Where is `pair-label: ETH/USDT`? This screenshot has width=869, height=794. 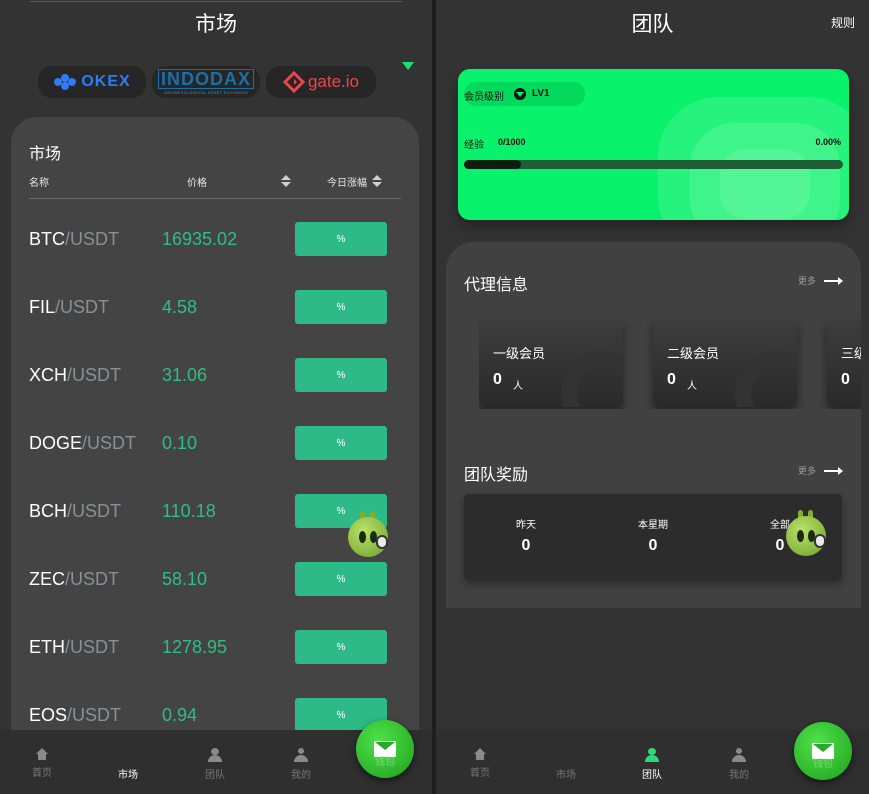 pair-label: ETH/USDT is located at coordinates (74, 647).